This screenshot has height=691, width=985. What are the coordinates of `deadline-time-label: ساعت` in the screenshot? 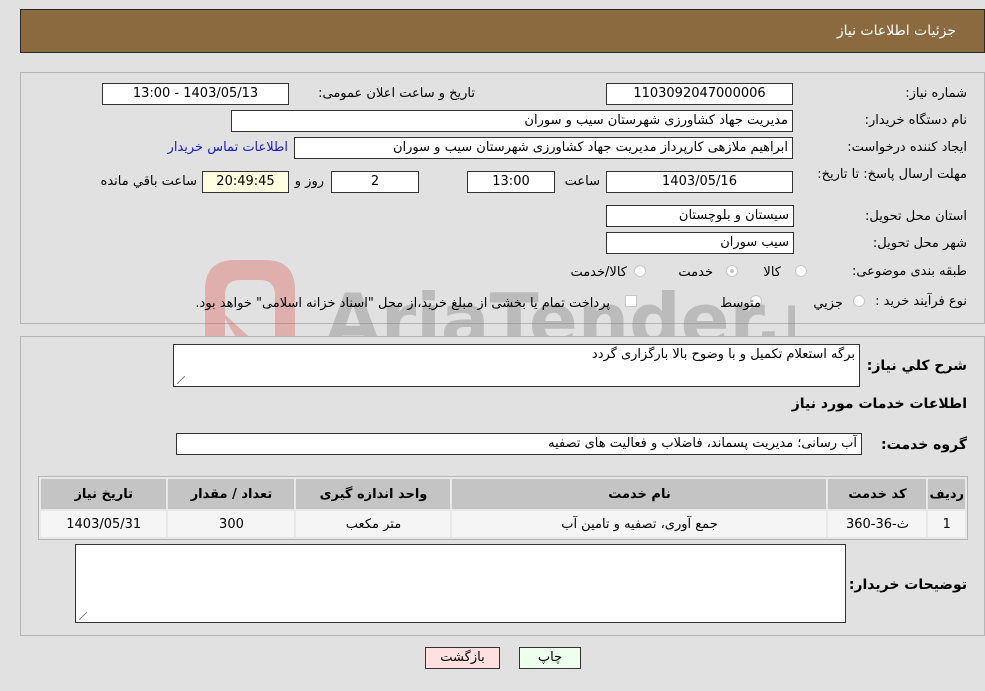 It's located at (582, 181).